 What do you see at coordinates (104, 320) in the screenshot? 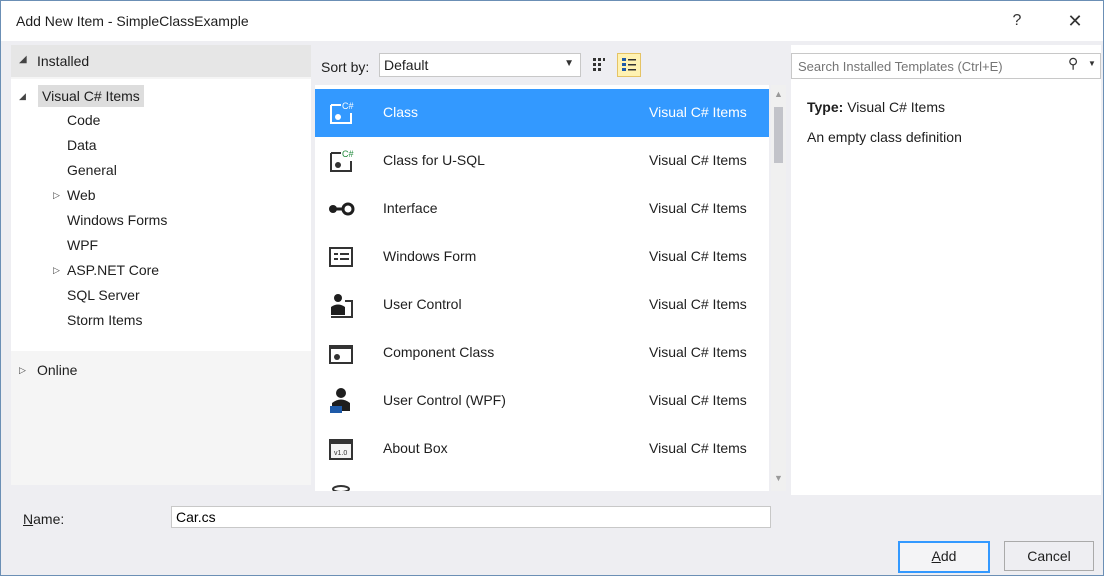
I see `tree-item-storm-items: Storm Items` at bounding box center [104, 320].